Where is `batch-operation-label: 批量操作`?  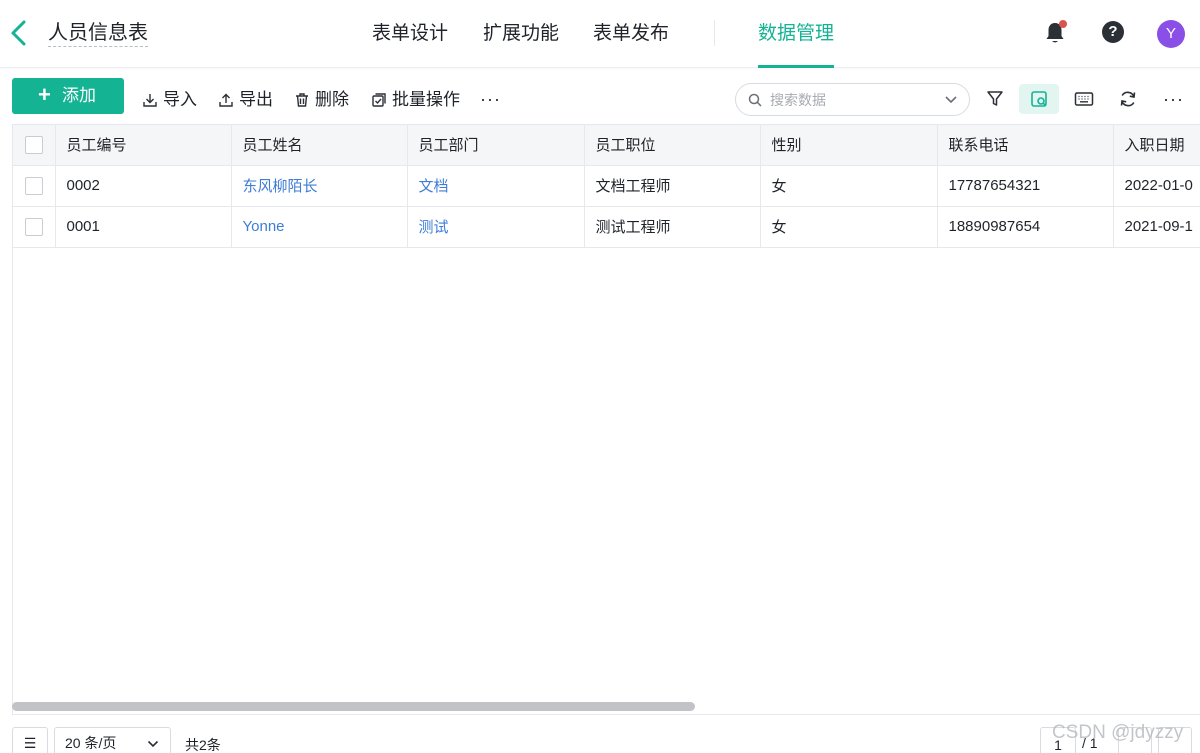
batch-operation-label: 批量操作 is located at coordinates (426, 99).